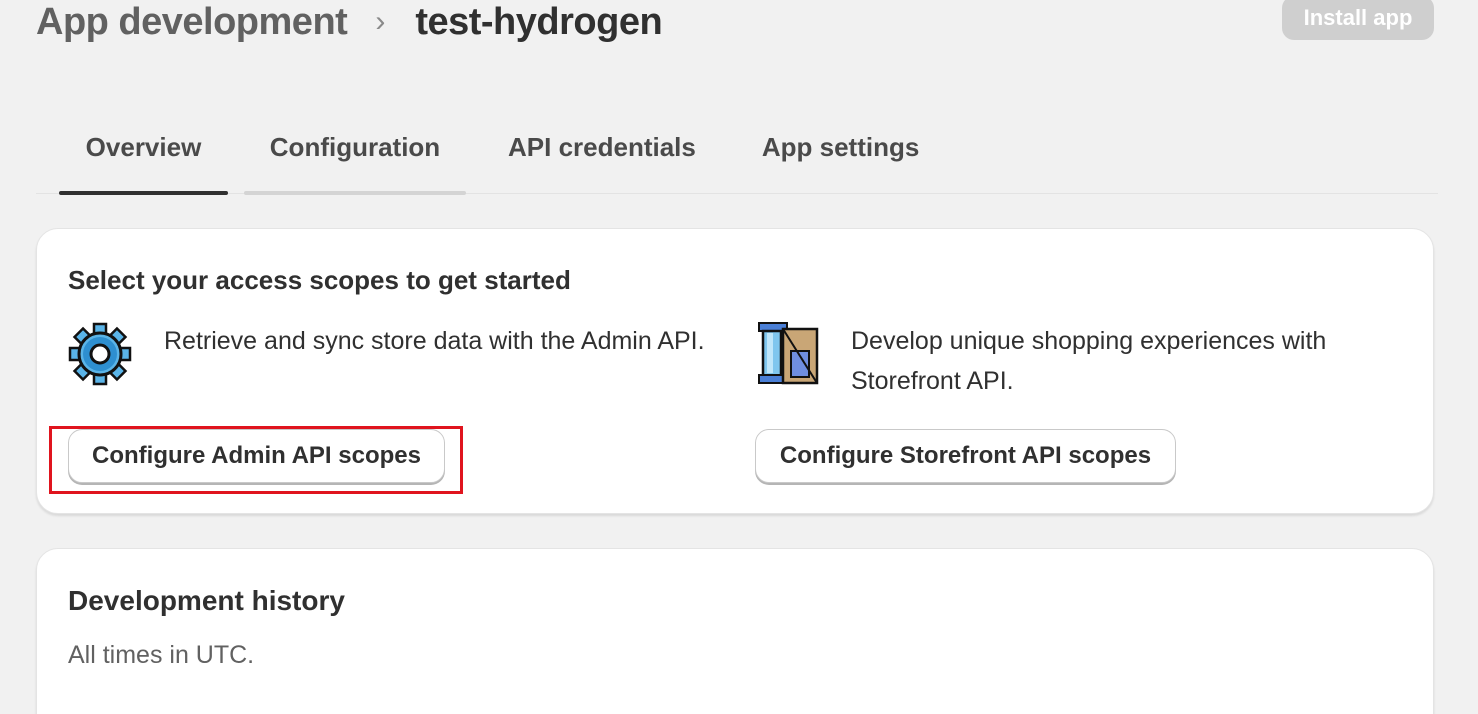 This screenshot has height=714, width=1478. I want to click on tab-label: Overview, so click(143, 146).